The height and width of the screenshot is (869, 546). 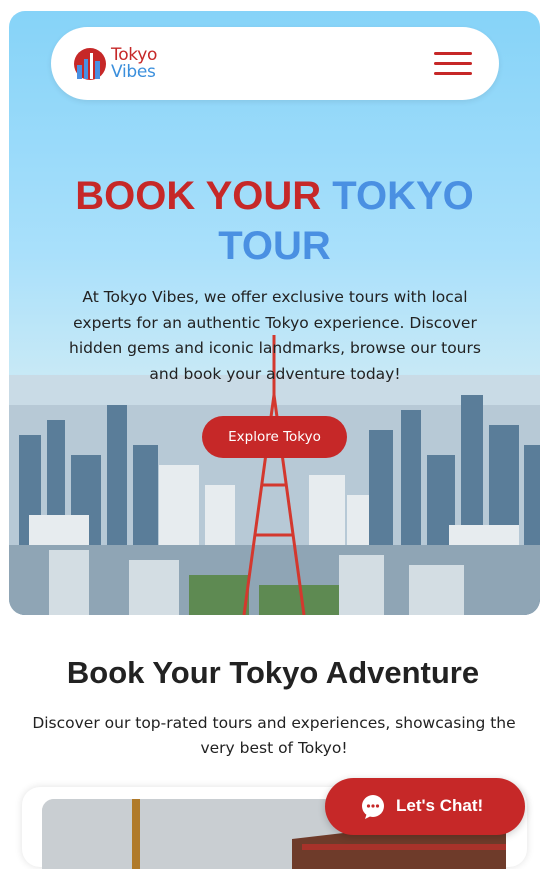 I want to click on tokyo-vibes-logo: Tokyo Vibes, so click(x=123, y=64).